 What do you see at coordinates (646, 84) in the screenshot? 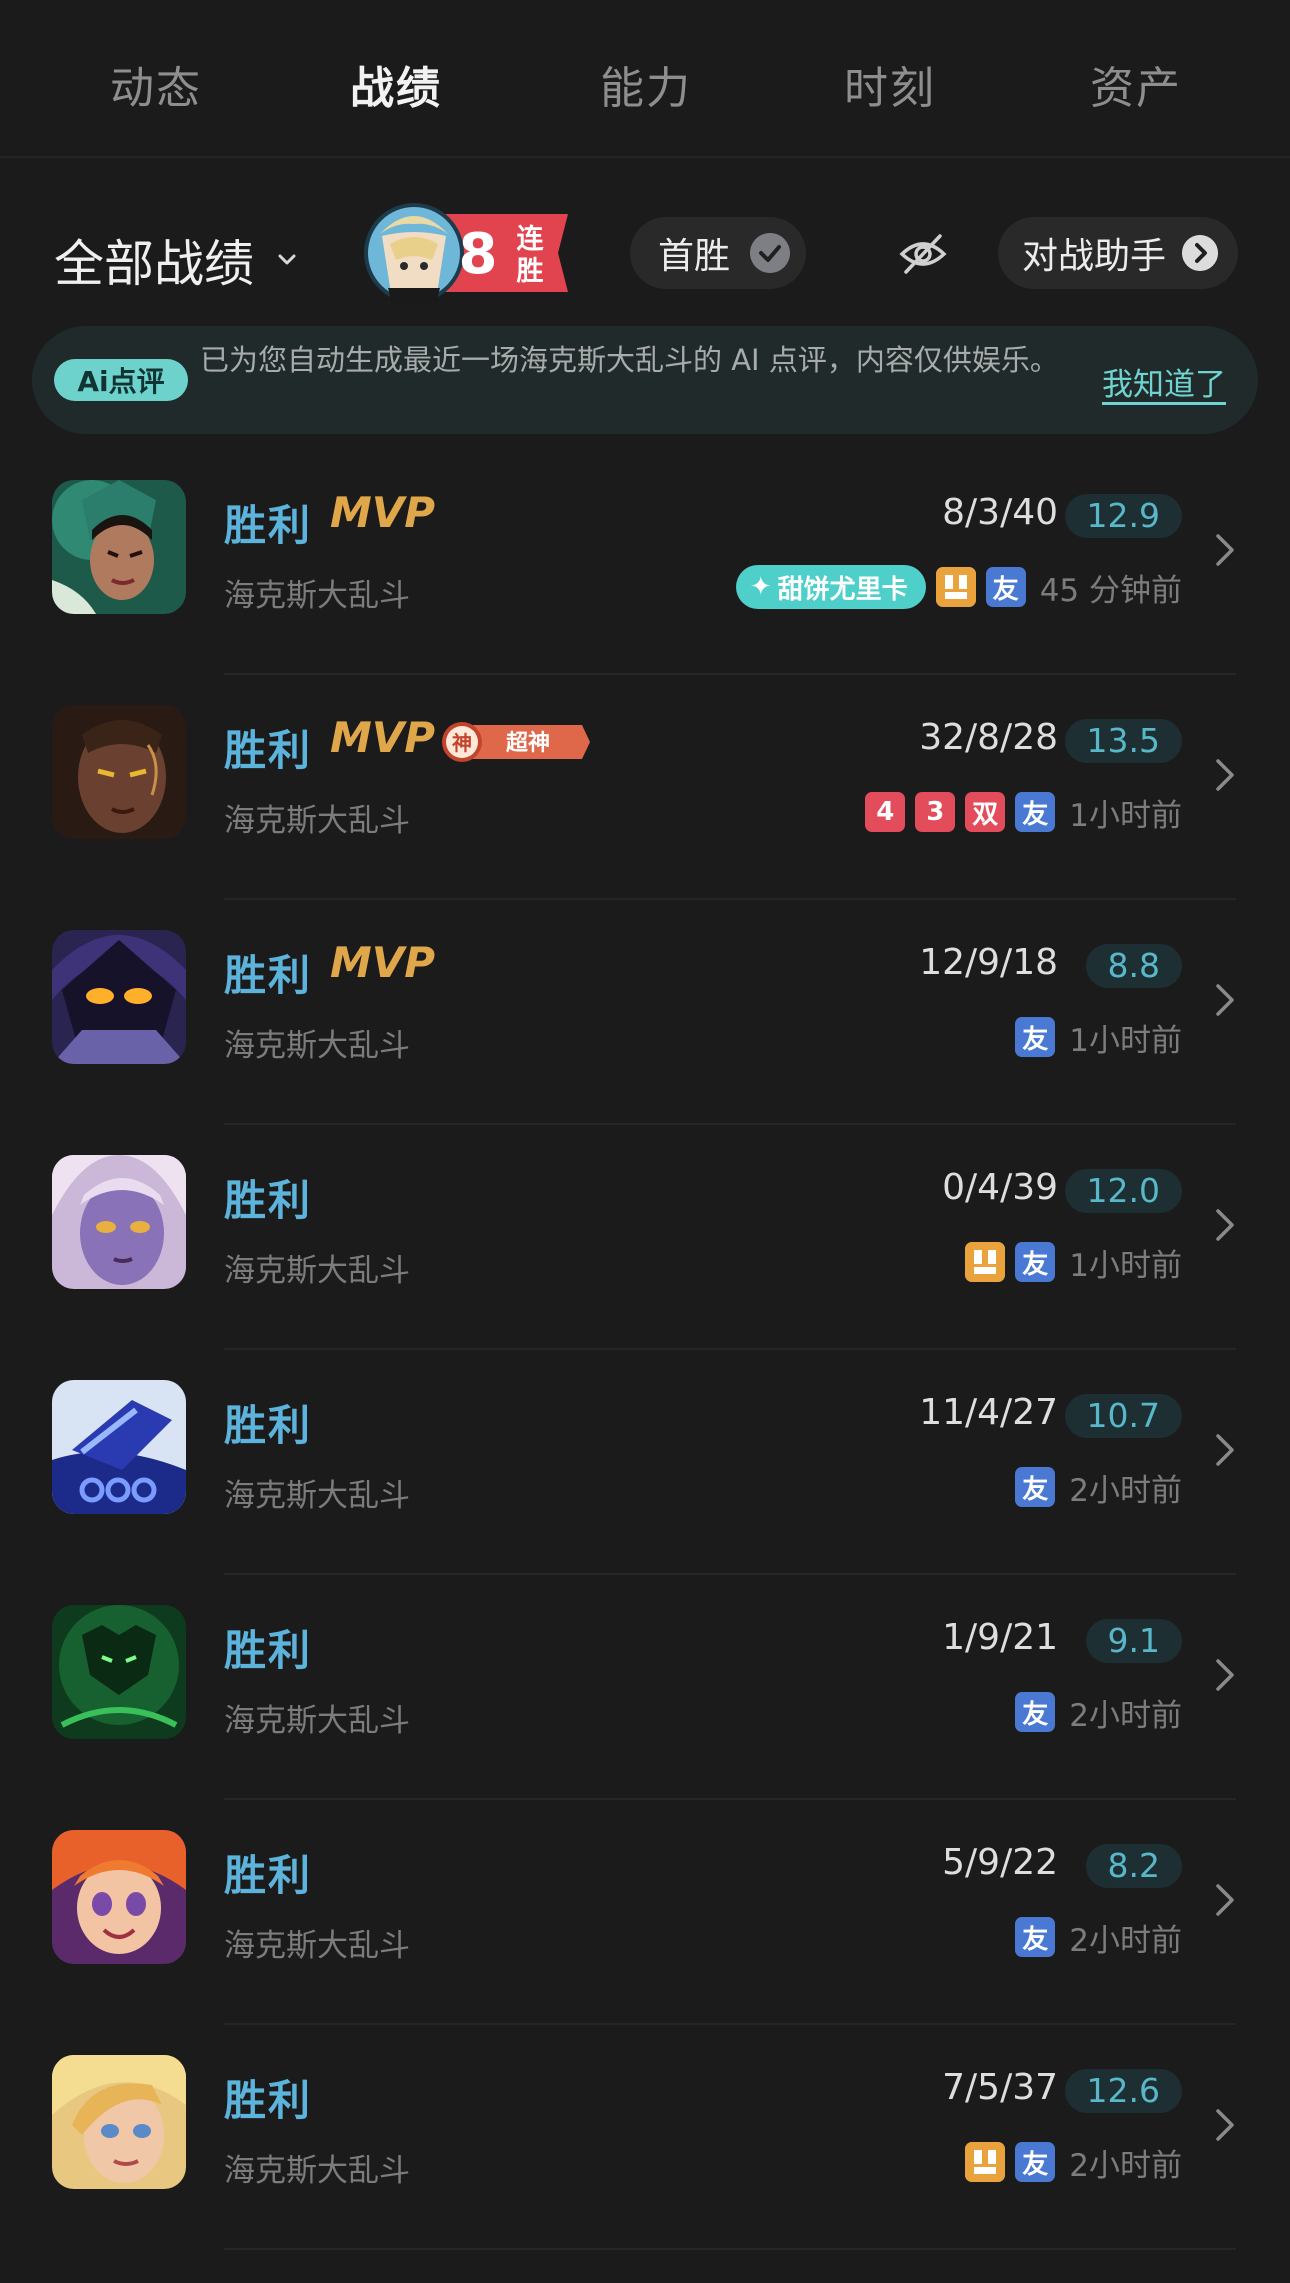
I see `tab-ability: 能力` at bounding box center [646, 84].